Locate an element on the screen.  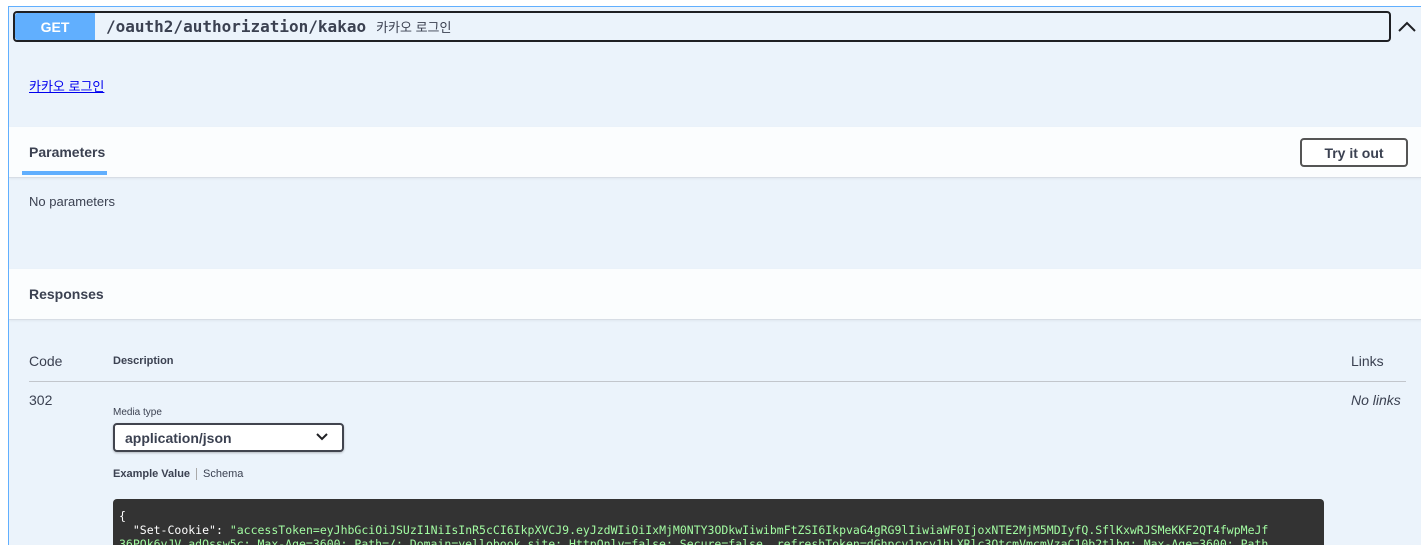
media-type-value: application/json is located at coordinates (178, 437).